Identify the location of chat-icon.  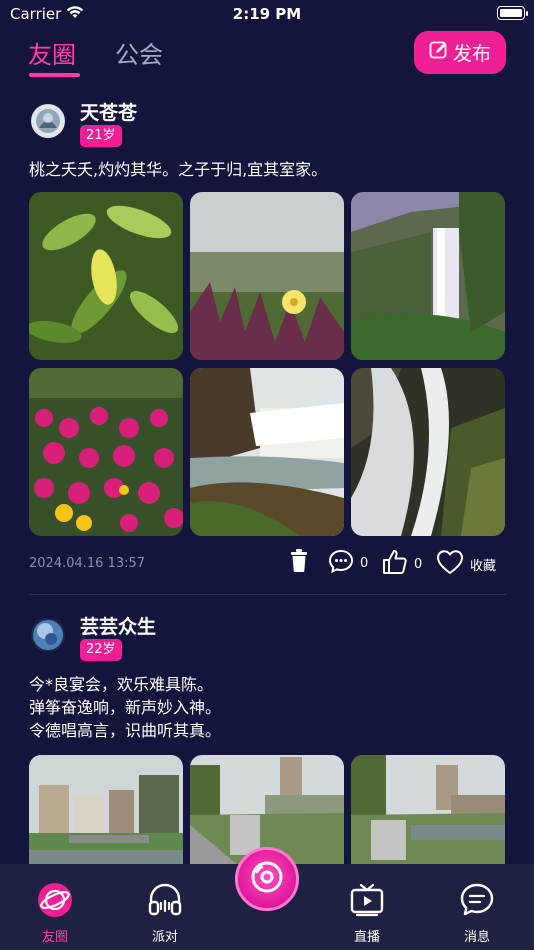
(477, 902).